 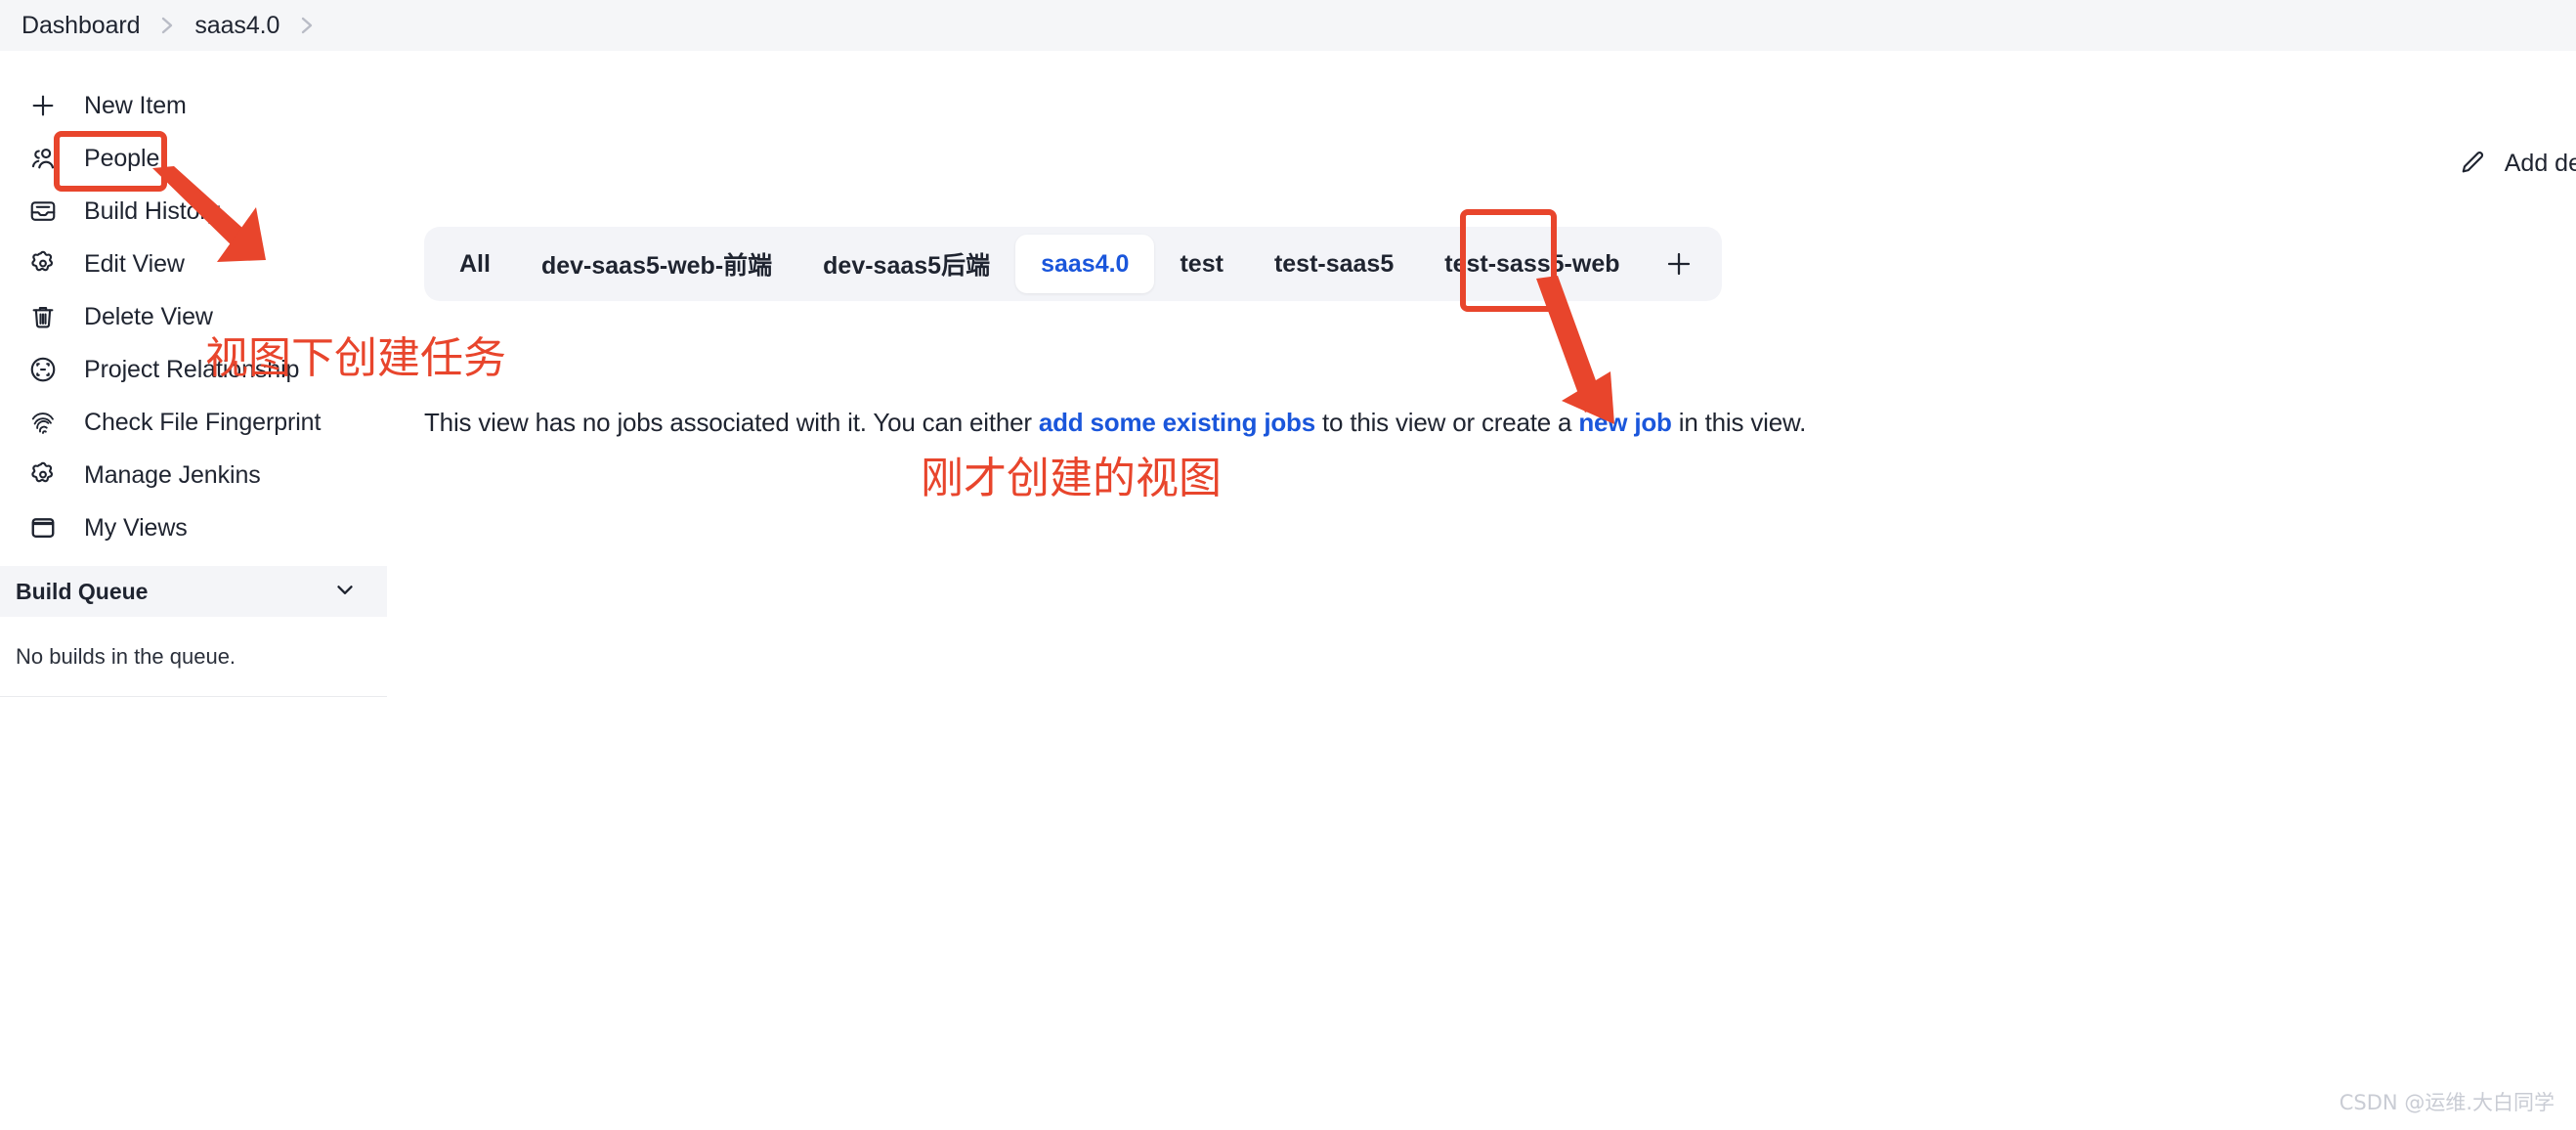 I want to click on build-queue-body: No builds in the queue., so click(x=194, y=657).